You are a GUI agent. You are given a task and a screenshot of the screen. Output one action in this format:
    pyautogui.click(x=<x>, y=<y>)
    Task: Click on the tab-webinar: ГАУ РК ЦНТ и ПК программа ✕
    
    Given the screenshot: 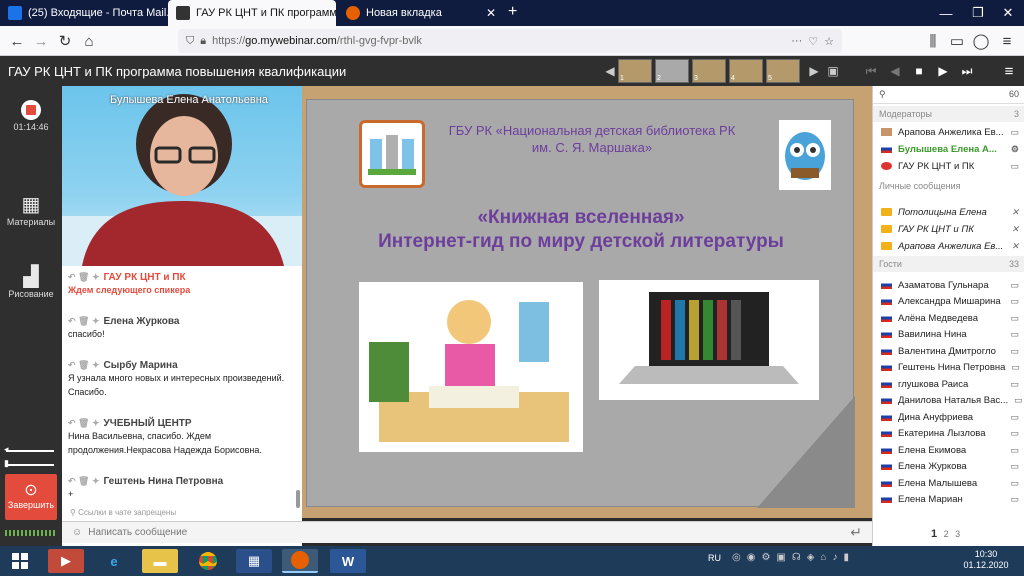 What is the action you would take?
    pyautogui.click(x=252, y=13)
    